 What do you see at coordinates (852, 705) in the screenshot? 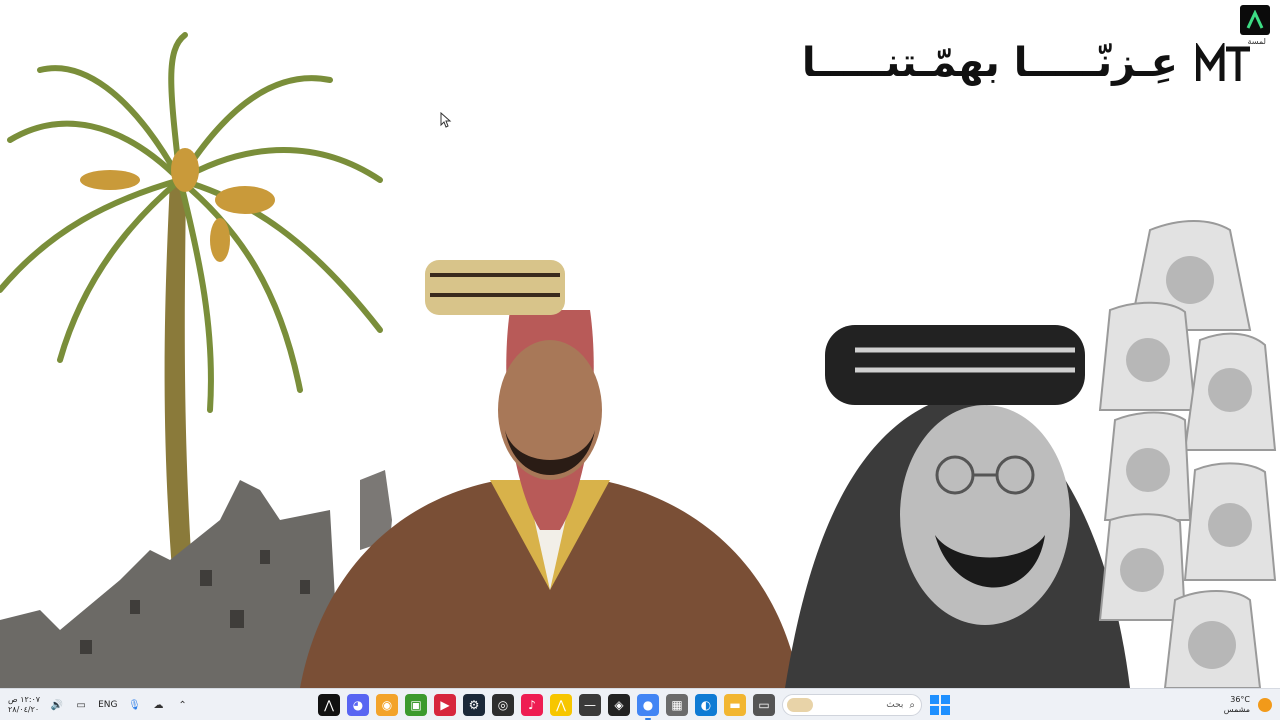
I see `taskbar-search-input: بحث ⌕` at bounding box center [852, 705].